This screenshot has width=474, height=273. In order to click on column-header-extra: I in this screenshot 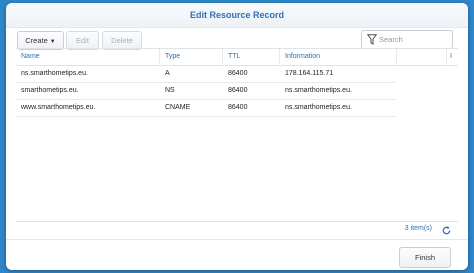, I will do `click(452, 57)`.